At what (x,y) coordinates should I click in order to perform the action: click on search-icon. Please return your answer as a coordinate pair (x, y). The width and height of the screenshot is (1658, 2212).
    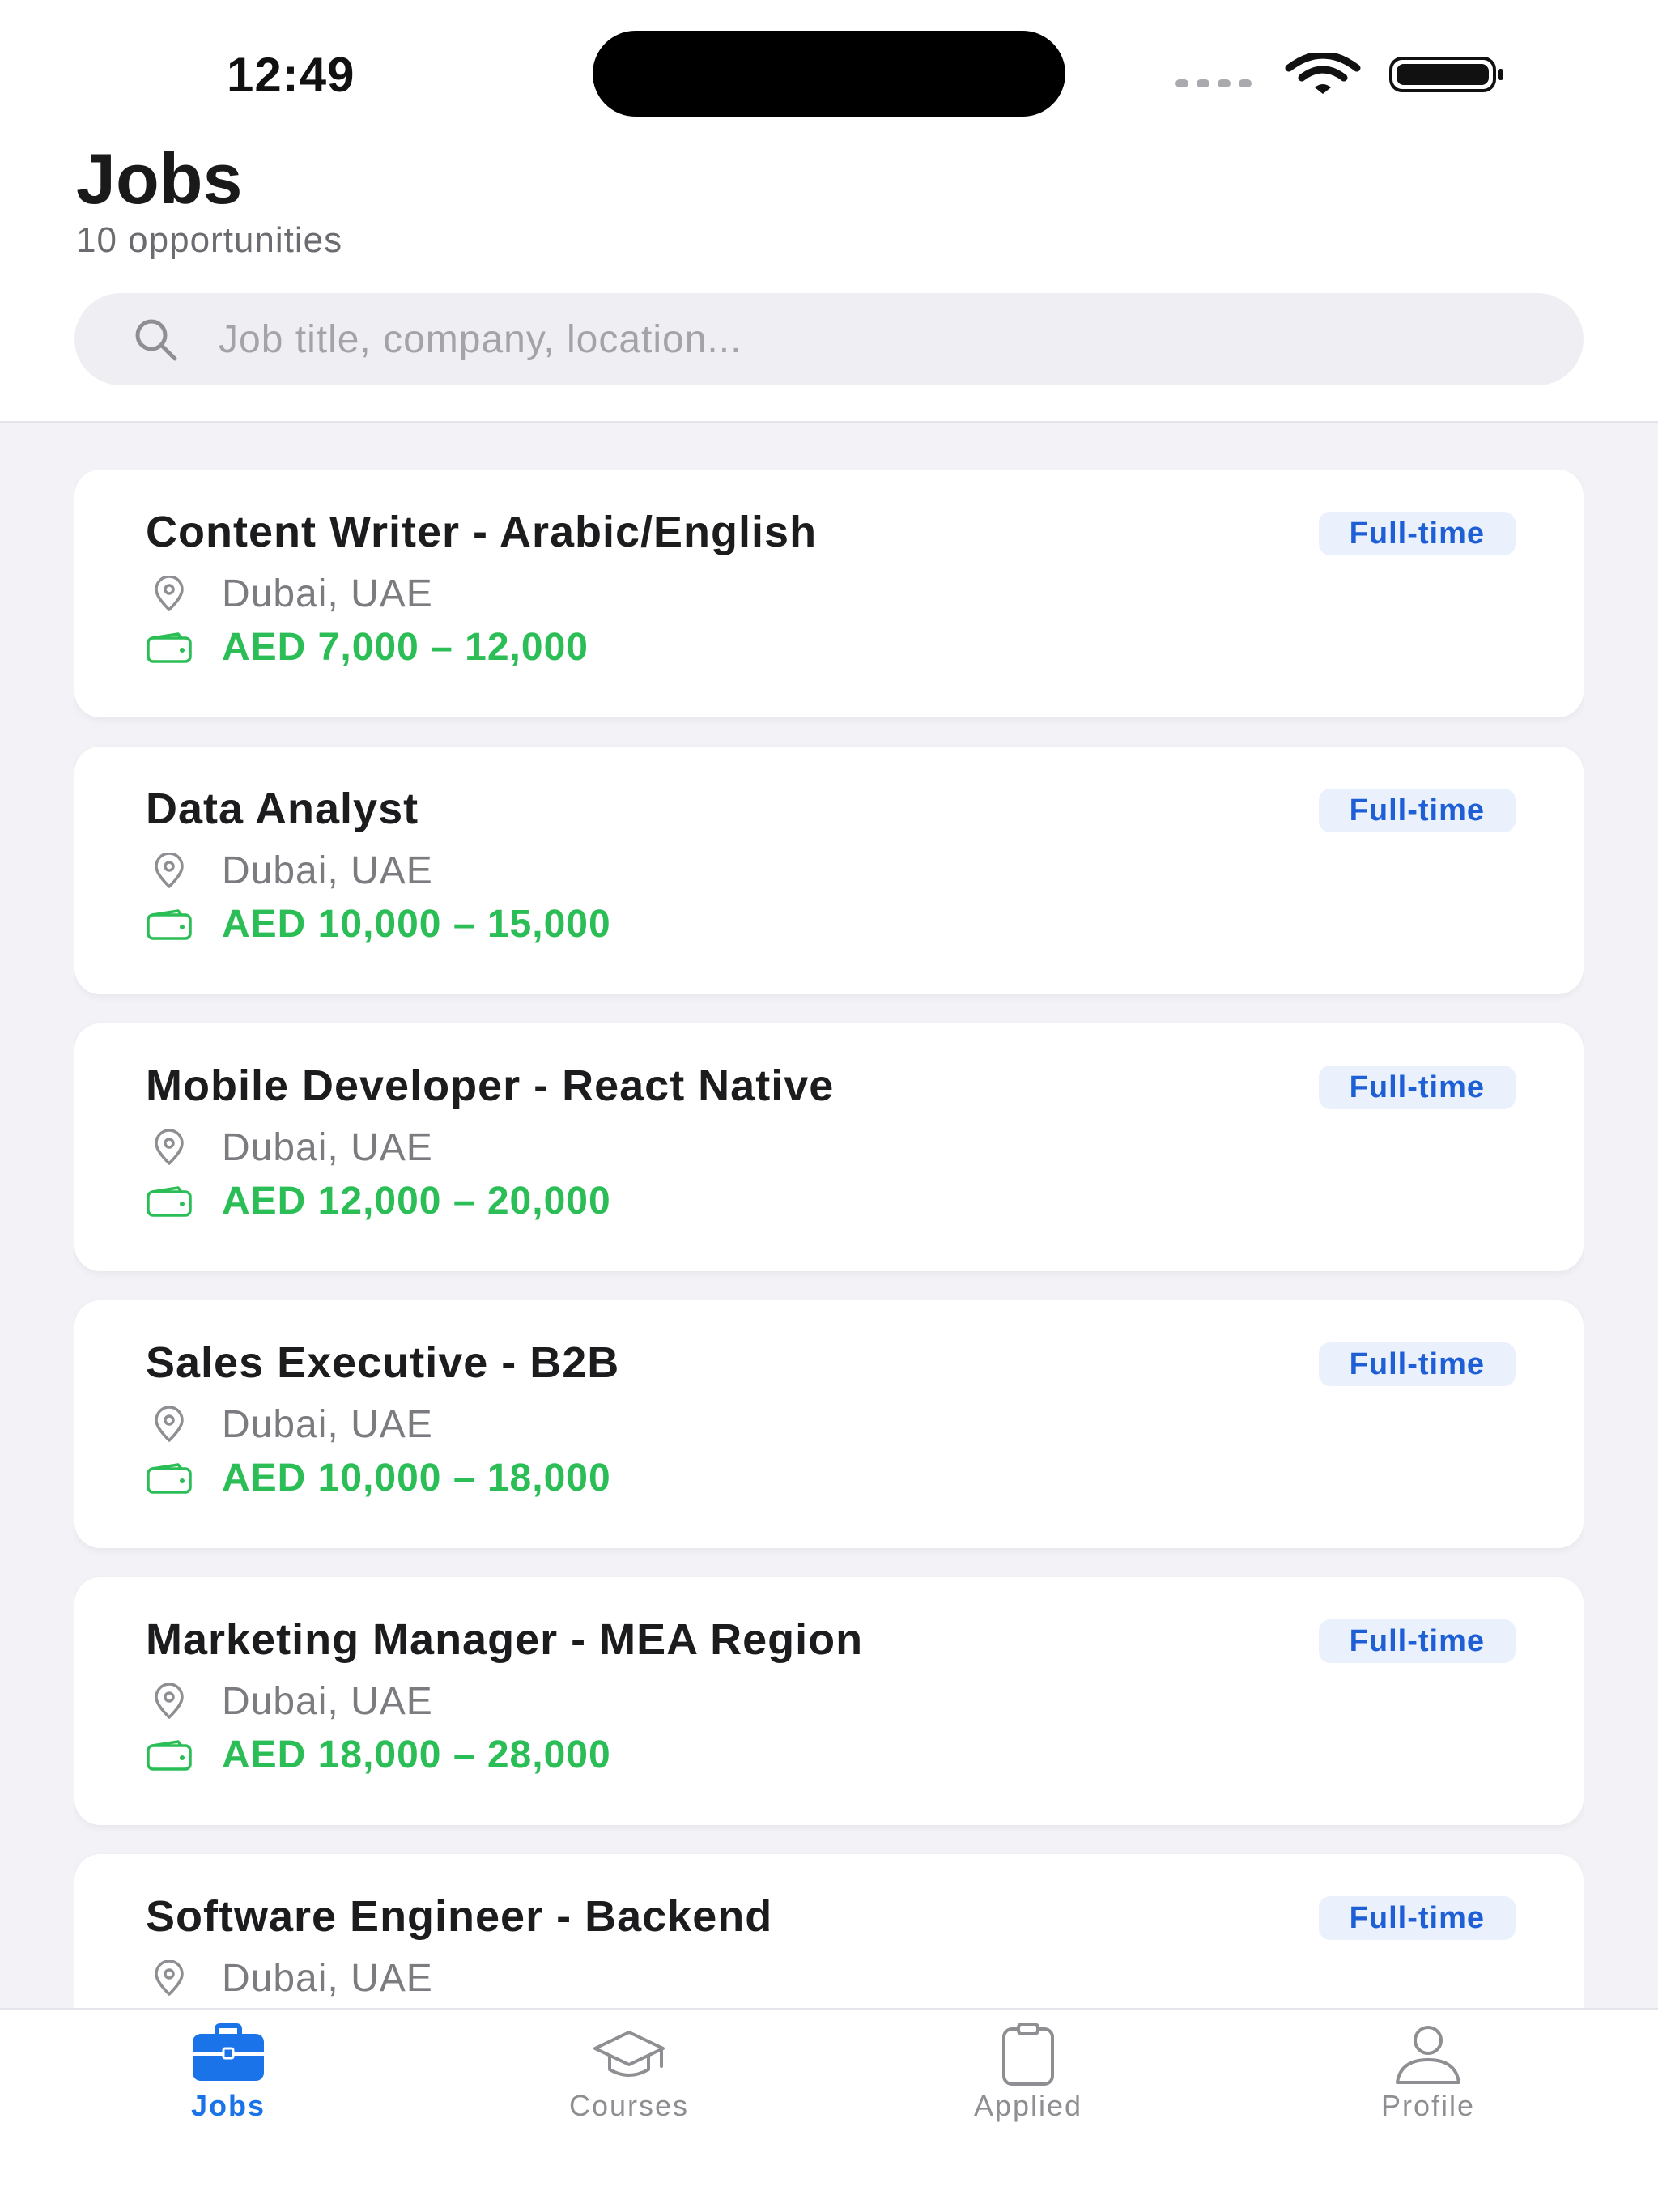
    Looking at the image, I should click on (156, 340).